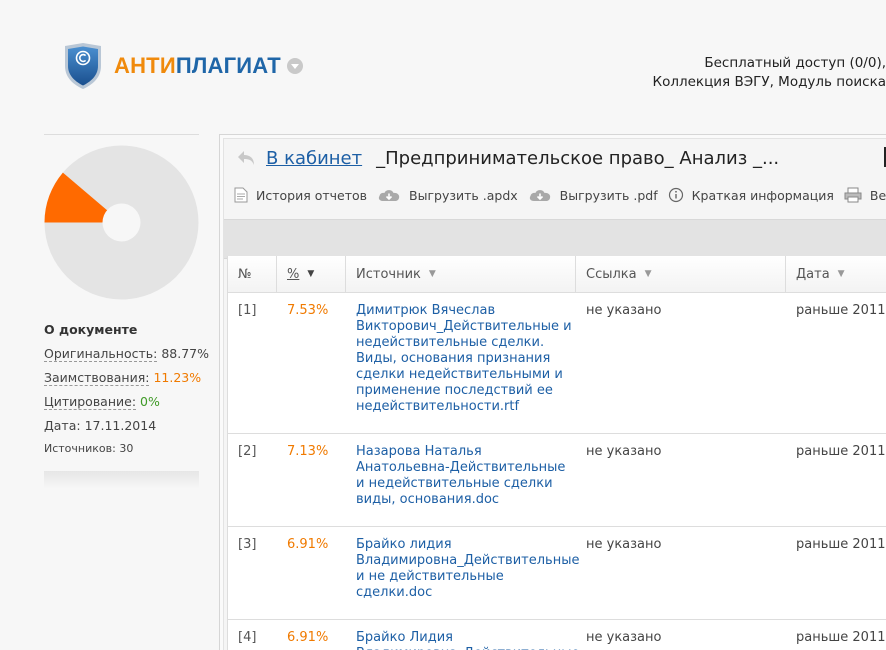 This screenshot has width=886, height=650. I want to click on about-document-title: О документе, so click(91, 329).